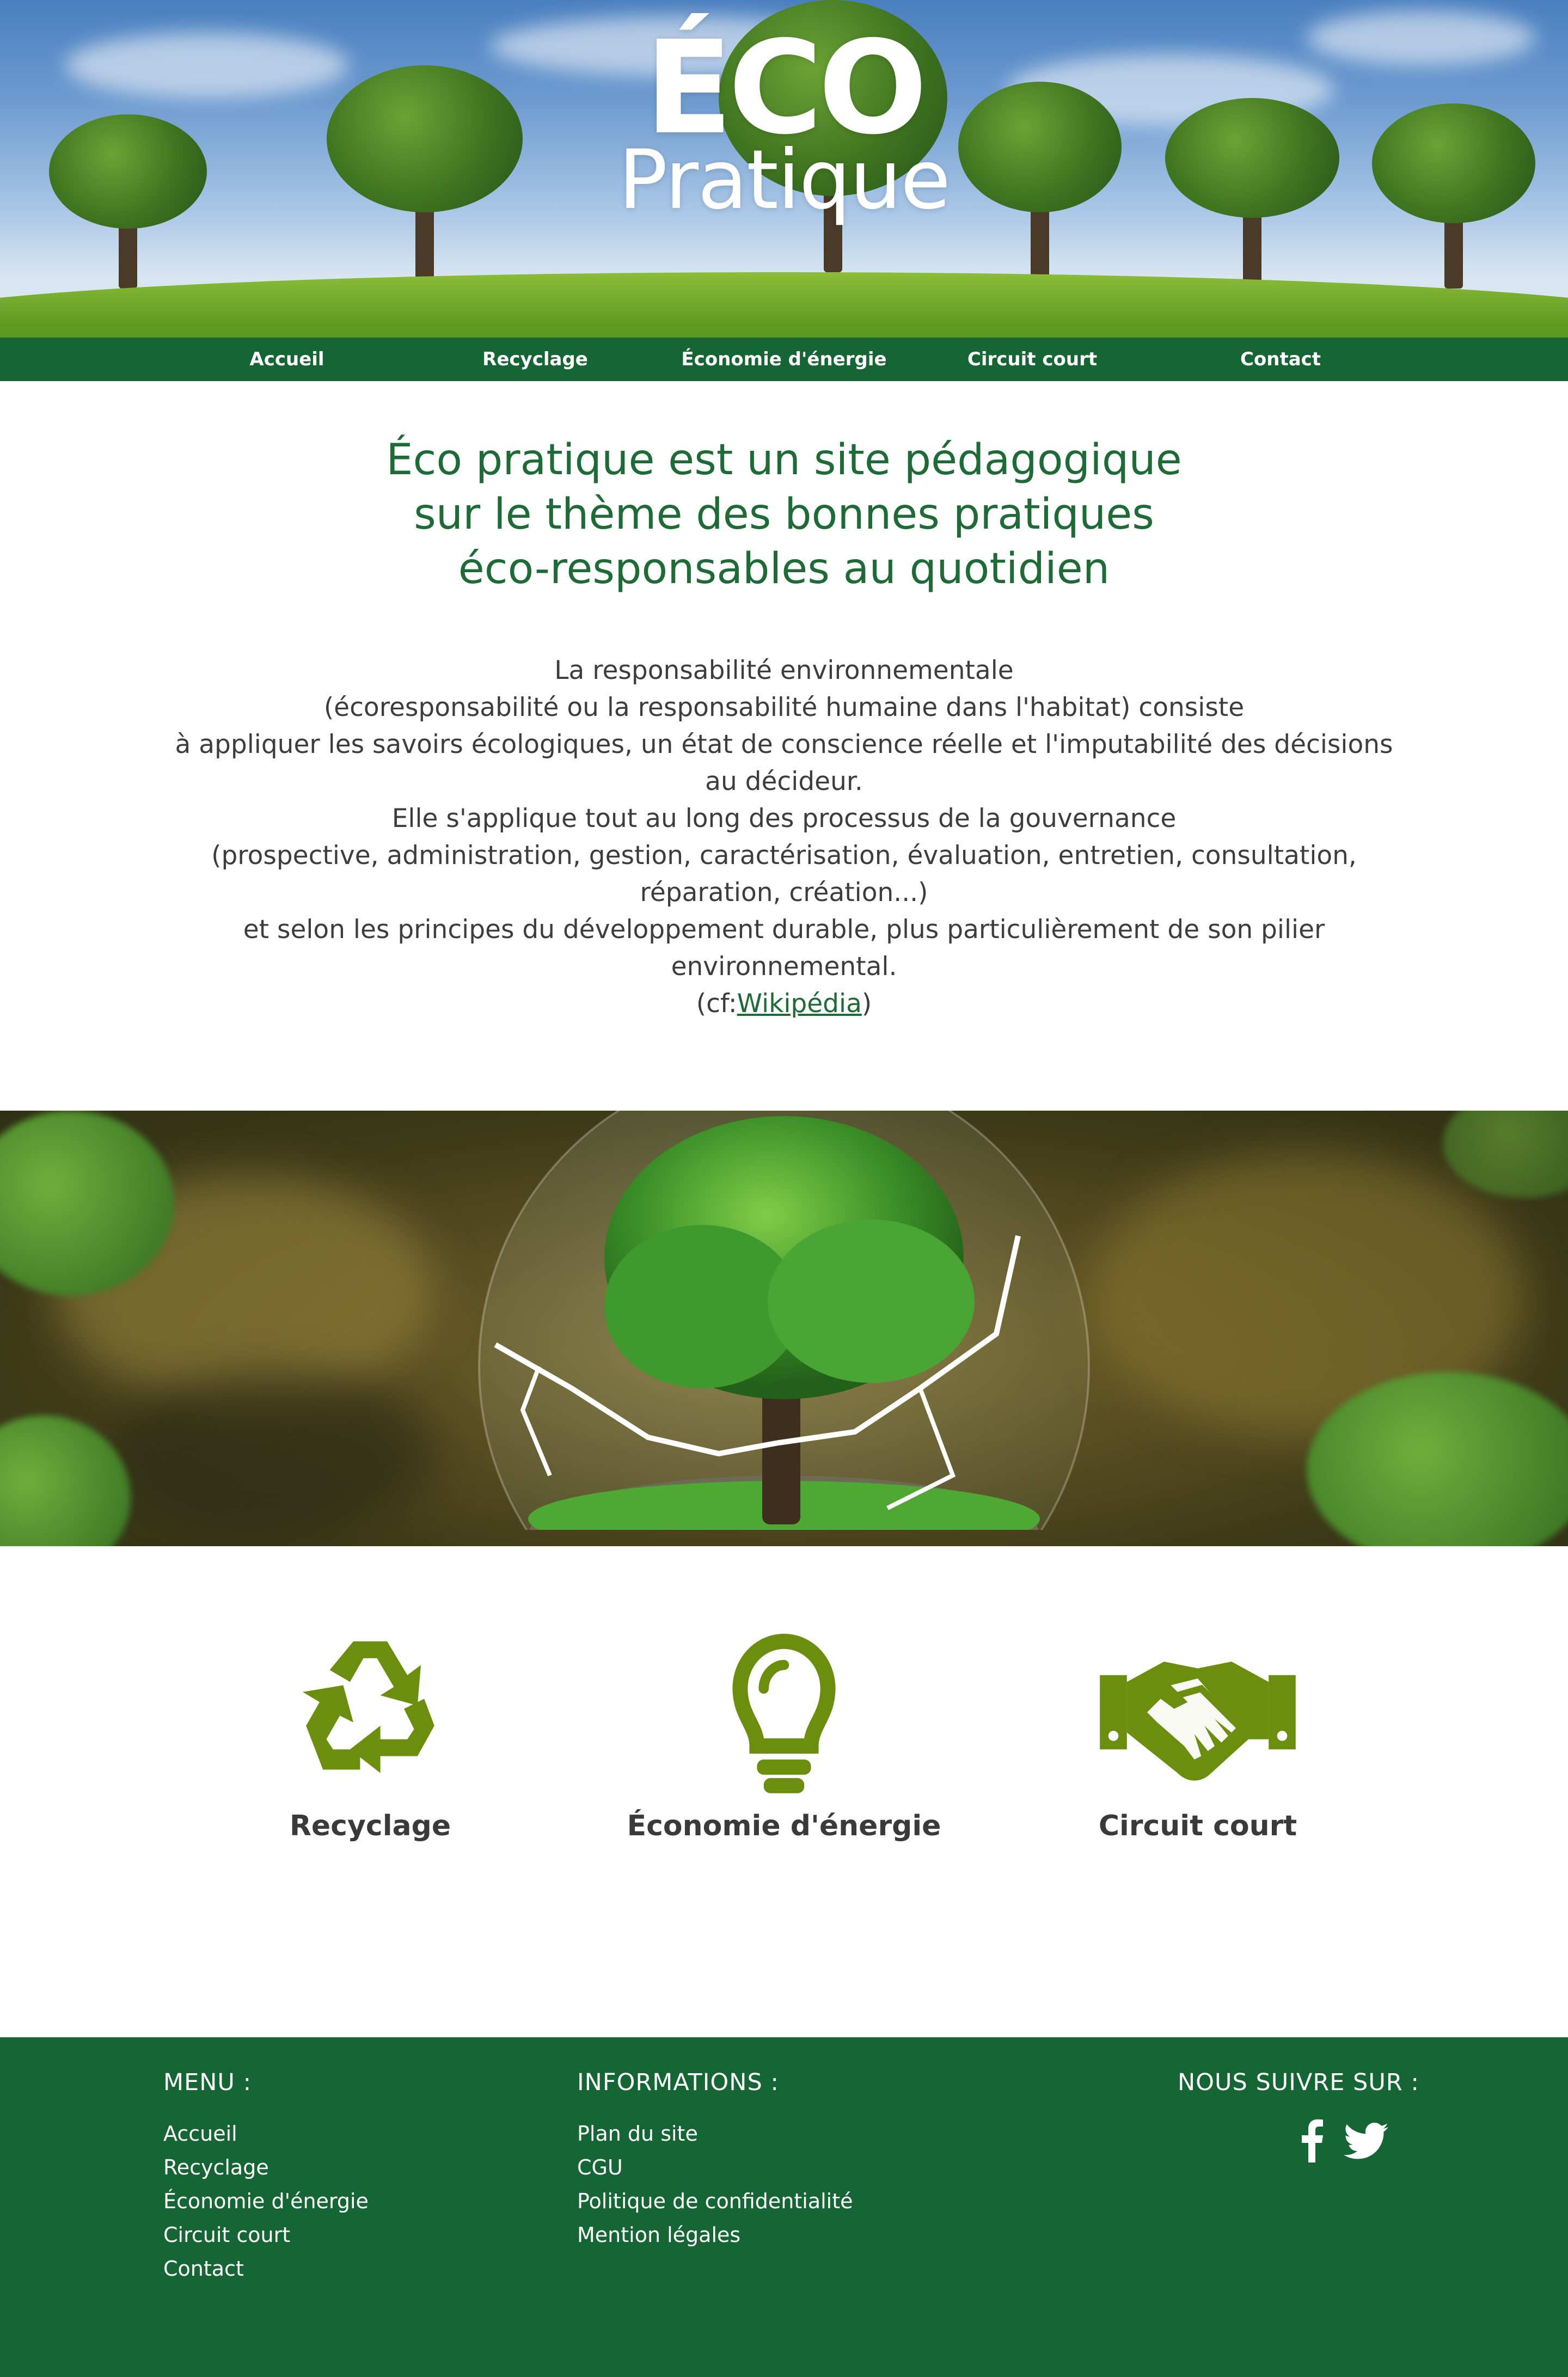  I want to click on wikipedia-link: Wikipédia, so click(799, 1004).